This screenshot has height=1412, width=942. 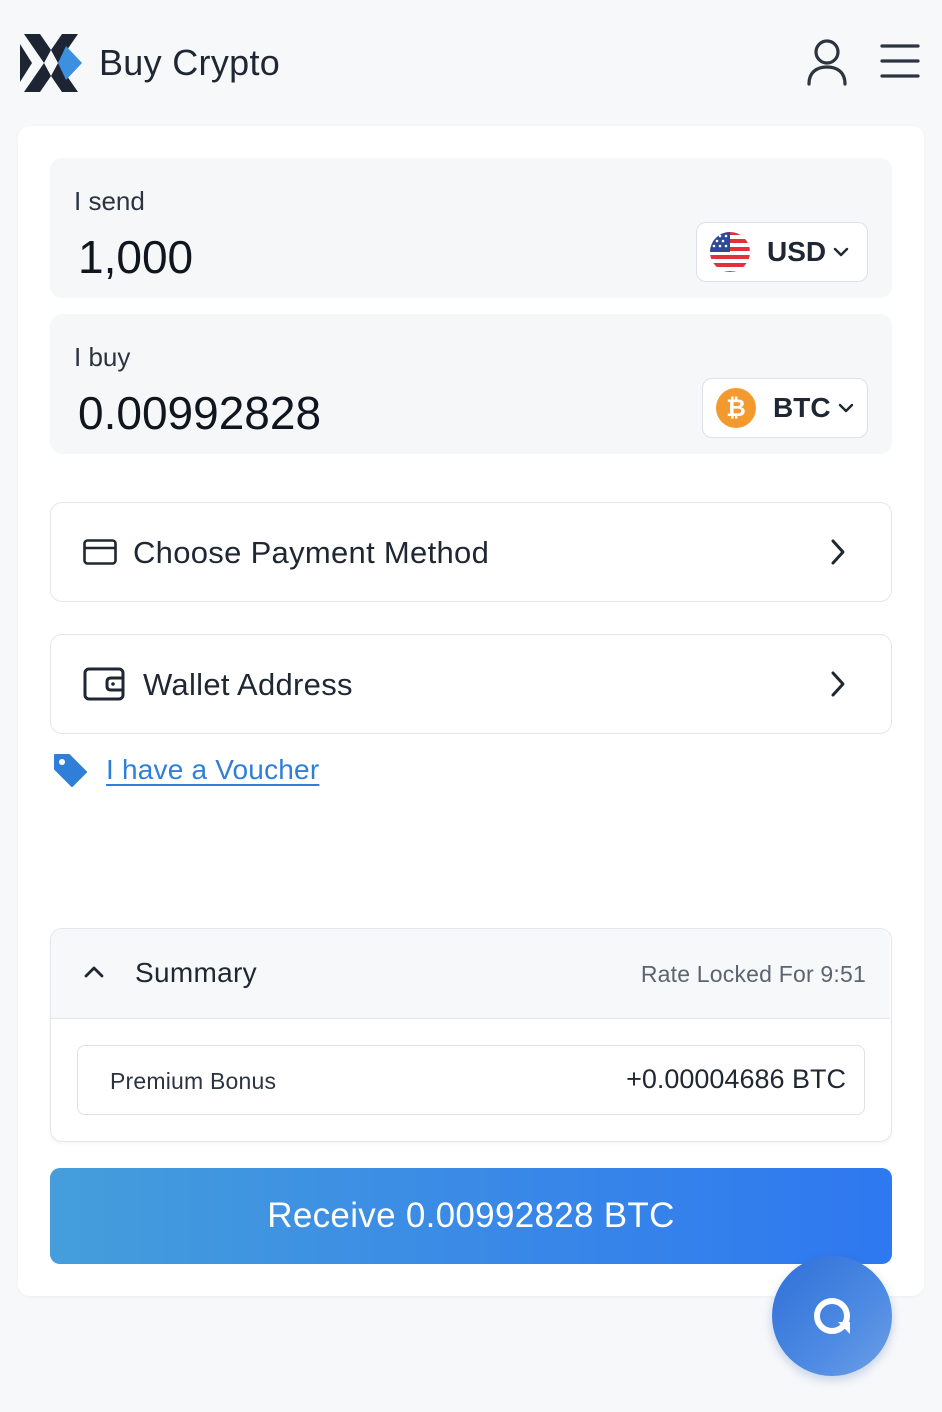 I want to click on summary-toggle: Summary Rate Locked For 9:51, so click(x=470, y=974).